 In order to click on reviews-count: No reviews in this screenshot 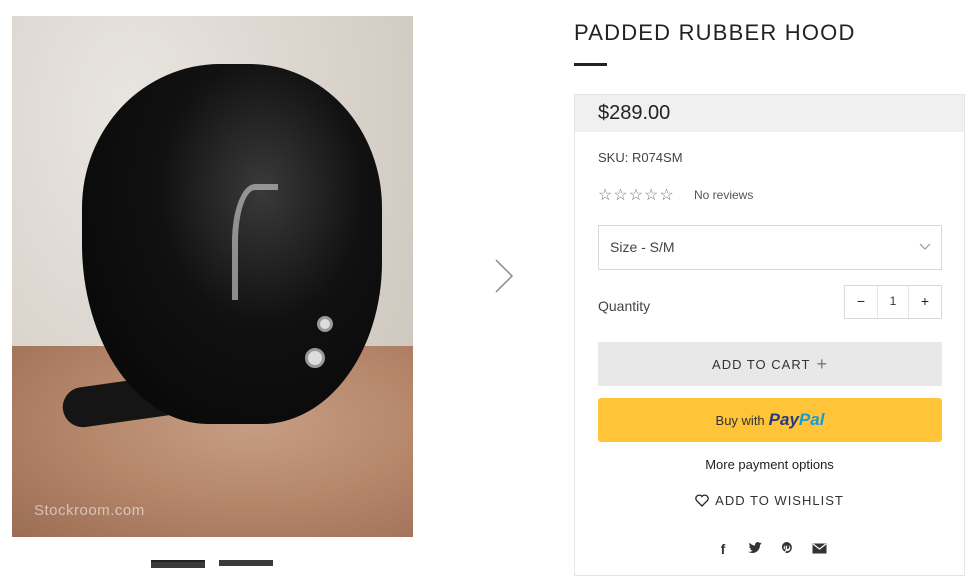, I will do `click(723, 195)`.